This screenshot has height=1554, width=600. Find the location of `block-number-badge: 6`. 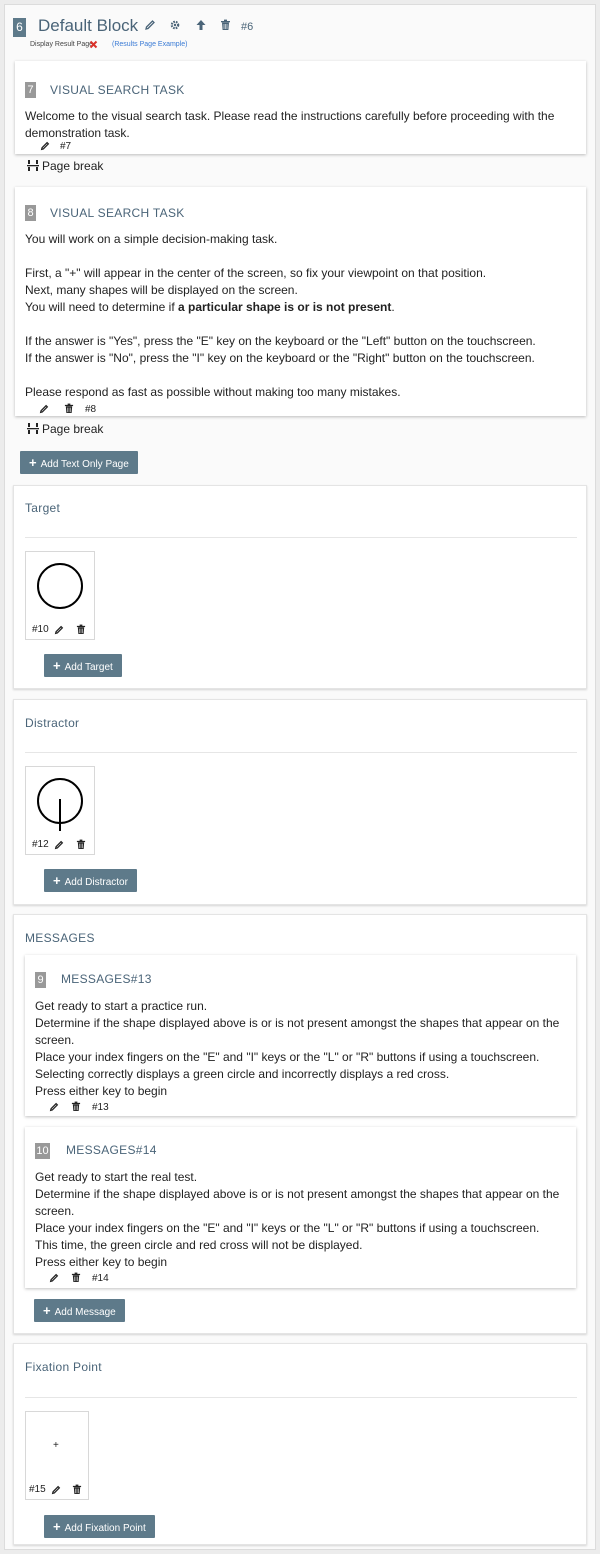

block-number-badge: 6 is located at coordinates (19, 27).